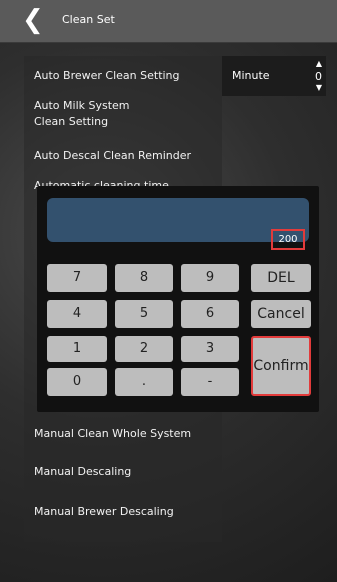 The image size is (337, 582). I want to click on display-value: 200, so click(288, 239).